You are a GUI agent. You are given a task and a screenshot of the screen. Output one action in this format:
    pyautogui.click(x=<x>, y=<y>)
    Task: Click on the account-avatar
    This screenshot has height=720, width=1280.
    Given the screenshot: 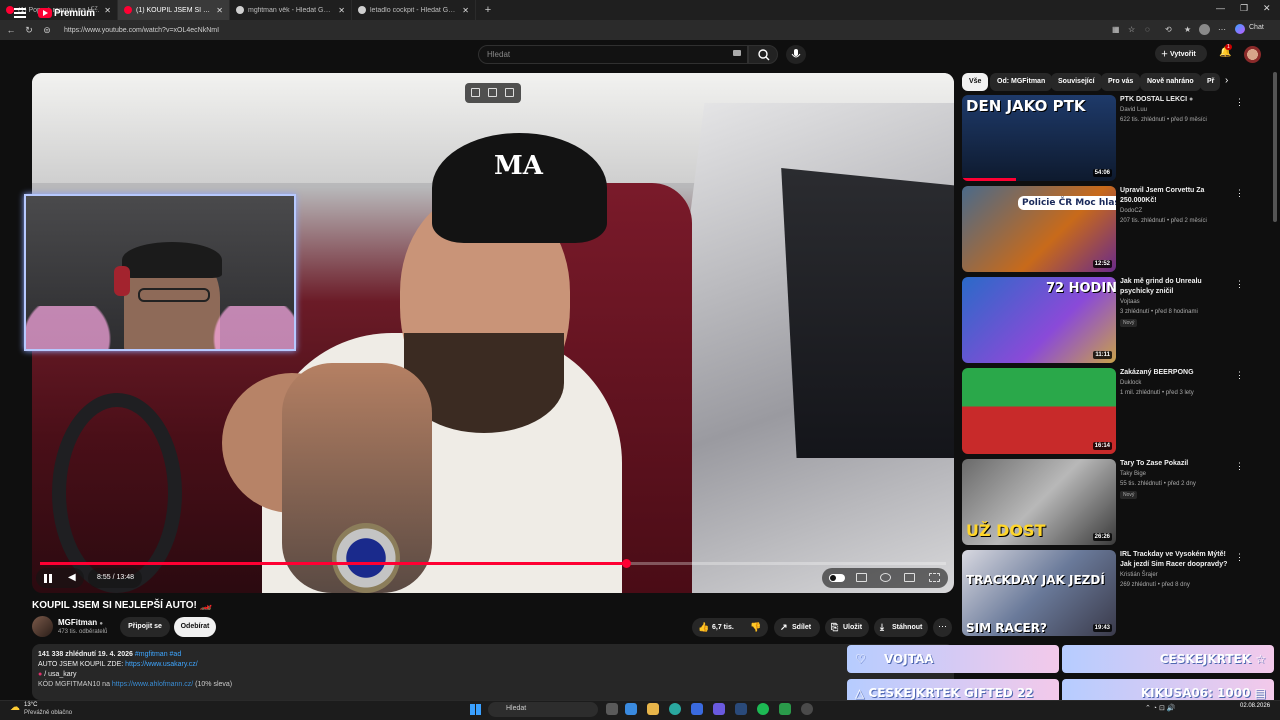 What is the action you would take?
    pyautogui.click(x=1252, y=54)
    